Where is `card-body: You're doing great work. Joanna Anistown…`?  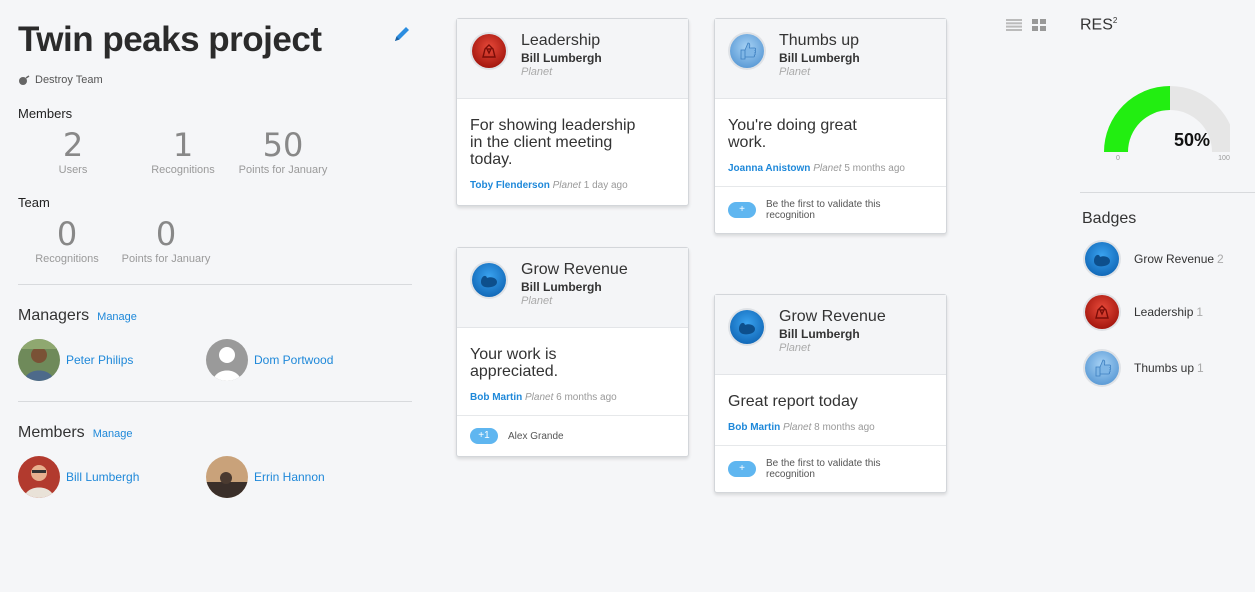
card-body: You're doing great work. Joanna Anistown… is located at coordinates (830, 142).